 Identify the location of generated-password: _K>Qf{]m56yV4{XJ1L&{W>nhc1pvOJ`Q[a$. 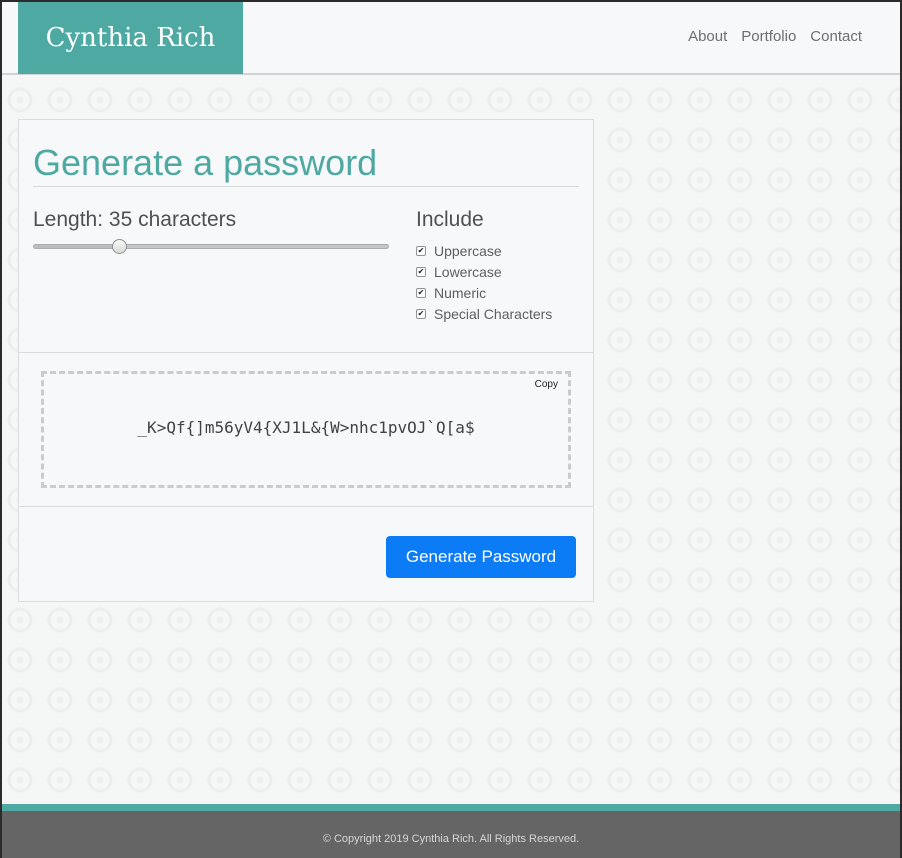
(306, 427).